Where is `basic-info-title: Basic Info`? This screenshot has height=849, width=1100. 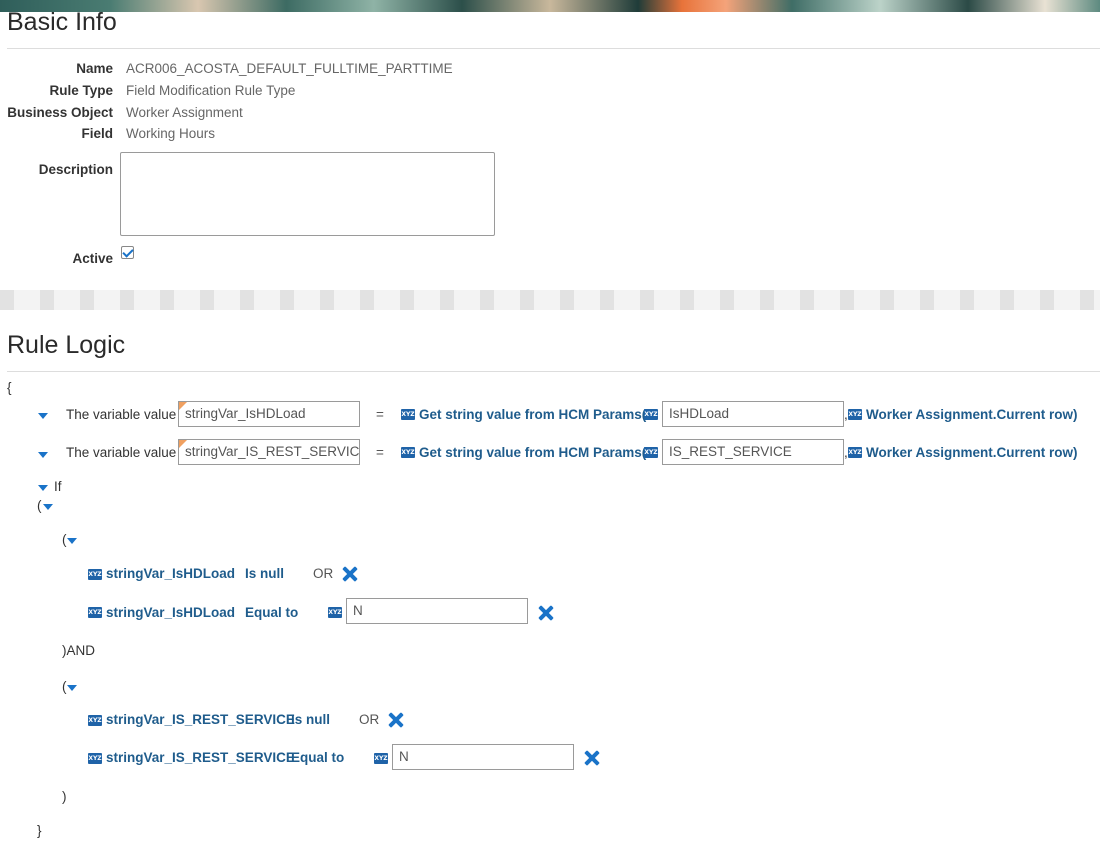
basic-info-title: Basic Info is located at coordinates (62, 22).